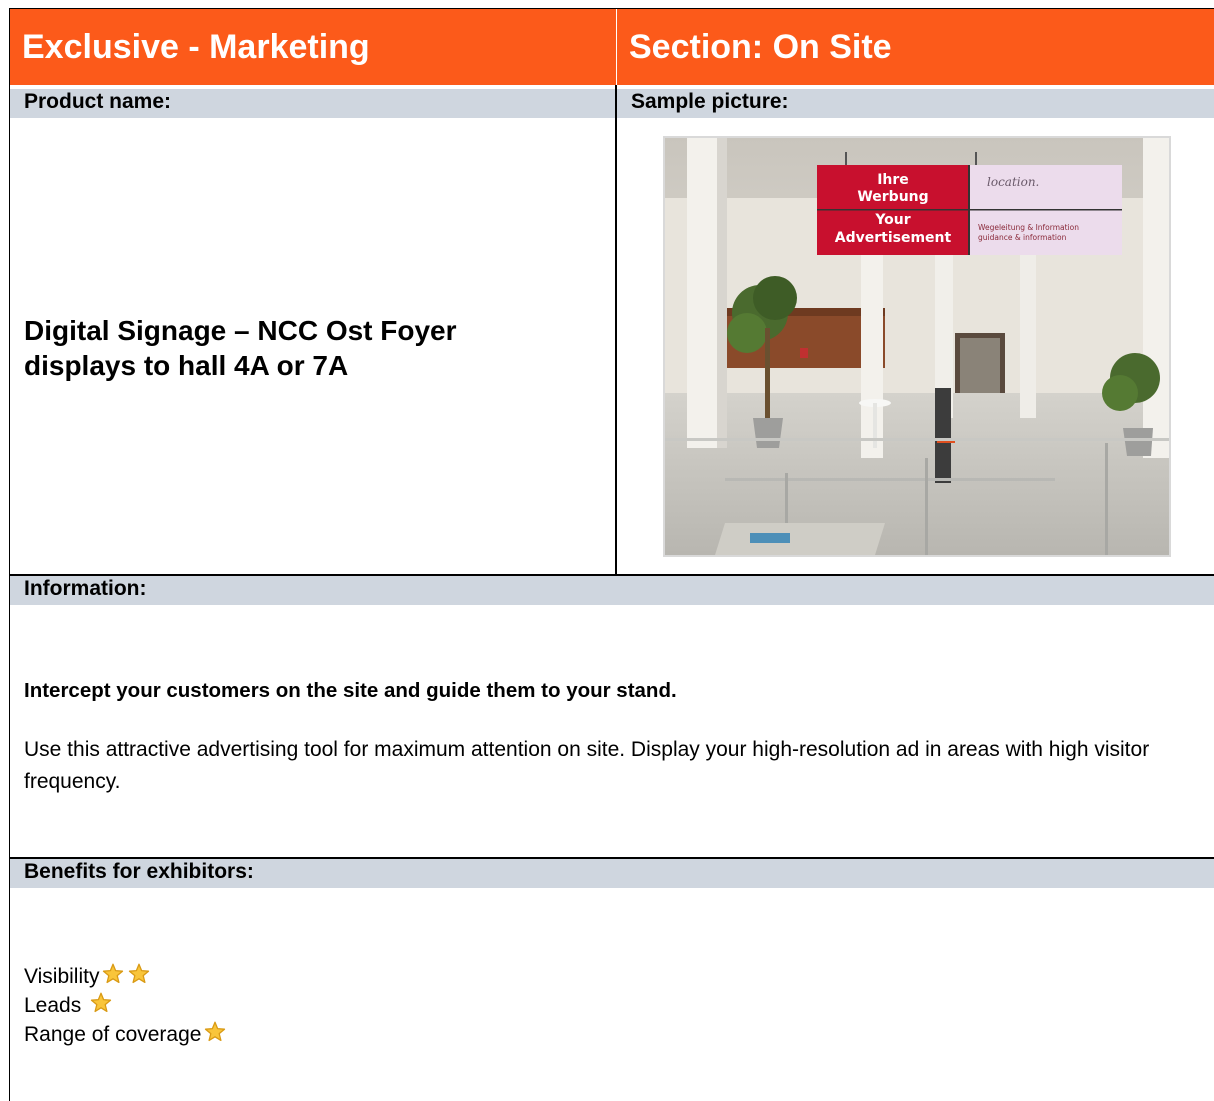  I want to click on benefits-label: Benefits for exhibitors:, so click(139, 871).